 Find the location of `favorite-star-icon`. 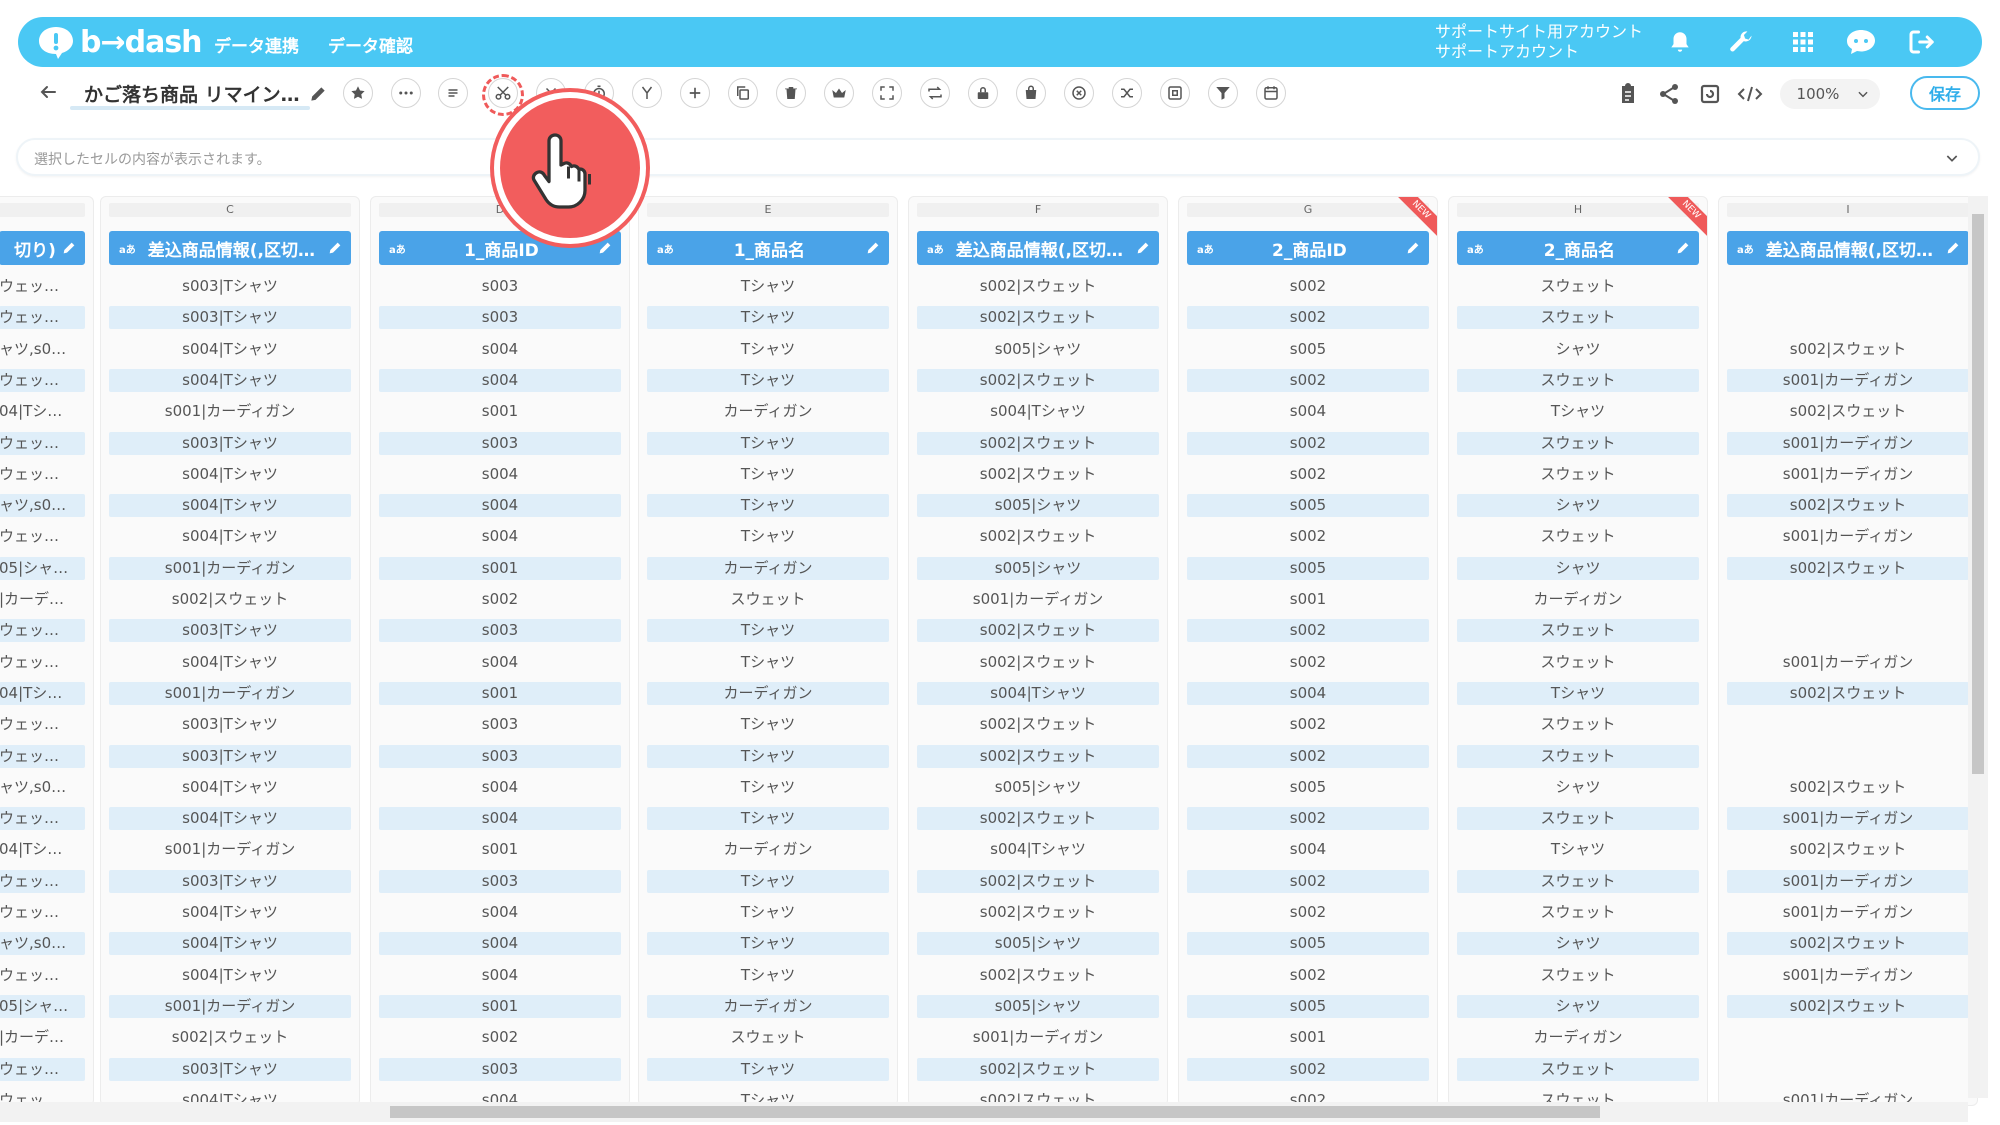

favorite-star-icon is located at coordinates (358, 93).